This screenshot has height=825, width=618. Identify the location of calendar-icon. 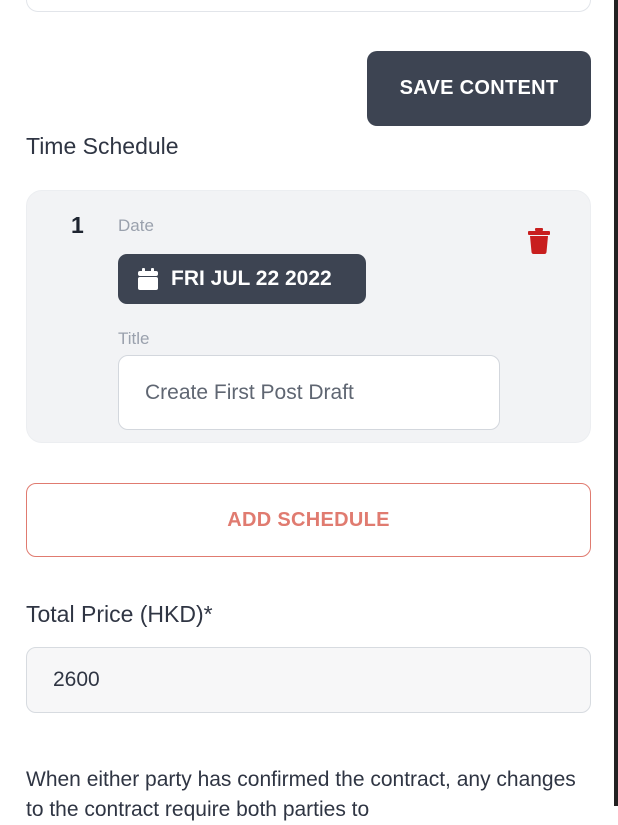
(148, 279).